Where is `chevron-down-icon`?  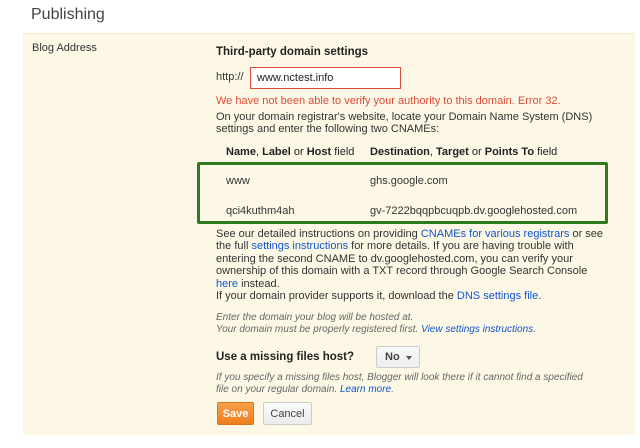
chevron-down-icon is located at coordinates (409, 358).